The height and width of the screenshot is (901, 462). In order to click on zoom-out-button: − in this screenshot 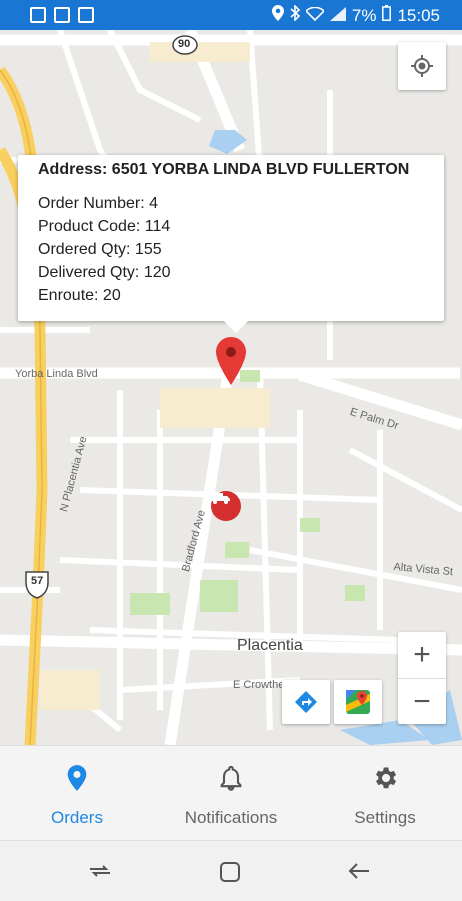, I will do `click(422, 702)`.